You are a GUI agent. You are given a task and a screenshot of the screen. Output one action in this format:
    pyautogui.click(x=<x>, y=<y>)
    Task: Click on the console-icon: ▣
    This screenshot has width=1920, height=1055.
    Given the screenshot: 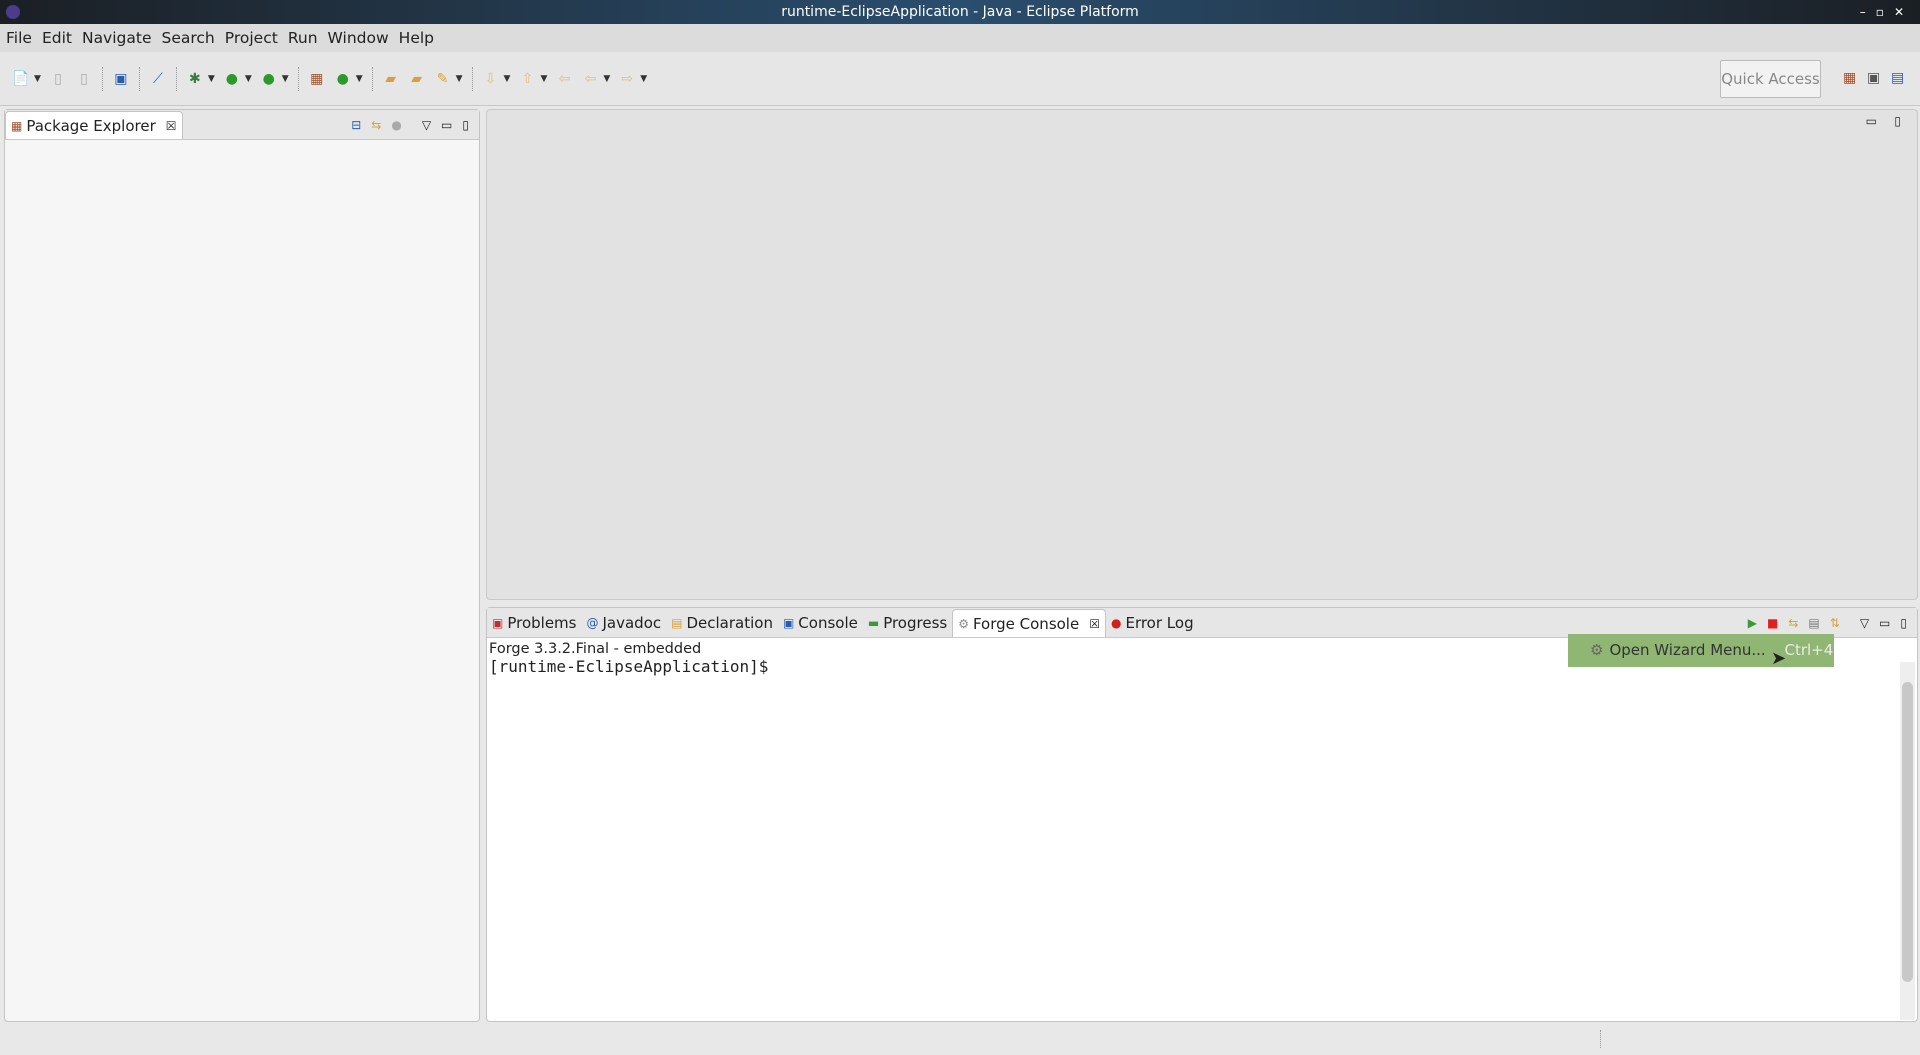 What is the action you would take?
    pyautogui.click(x=788, y=623)
    